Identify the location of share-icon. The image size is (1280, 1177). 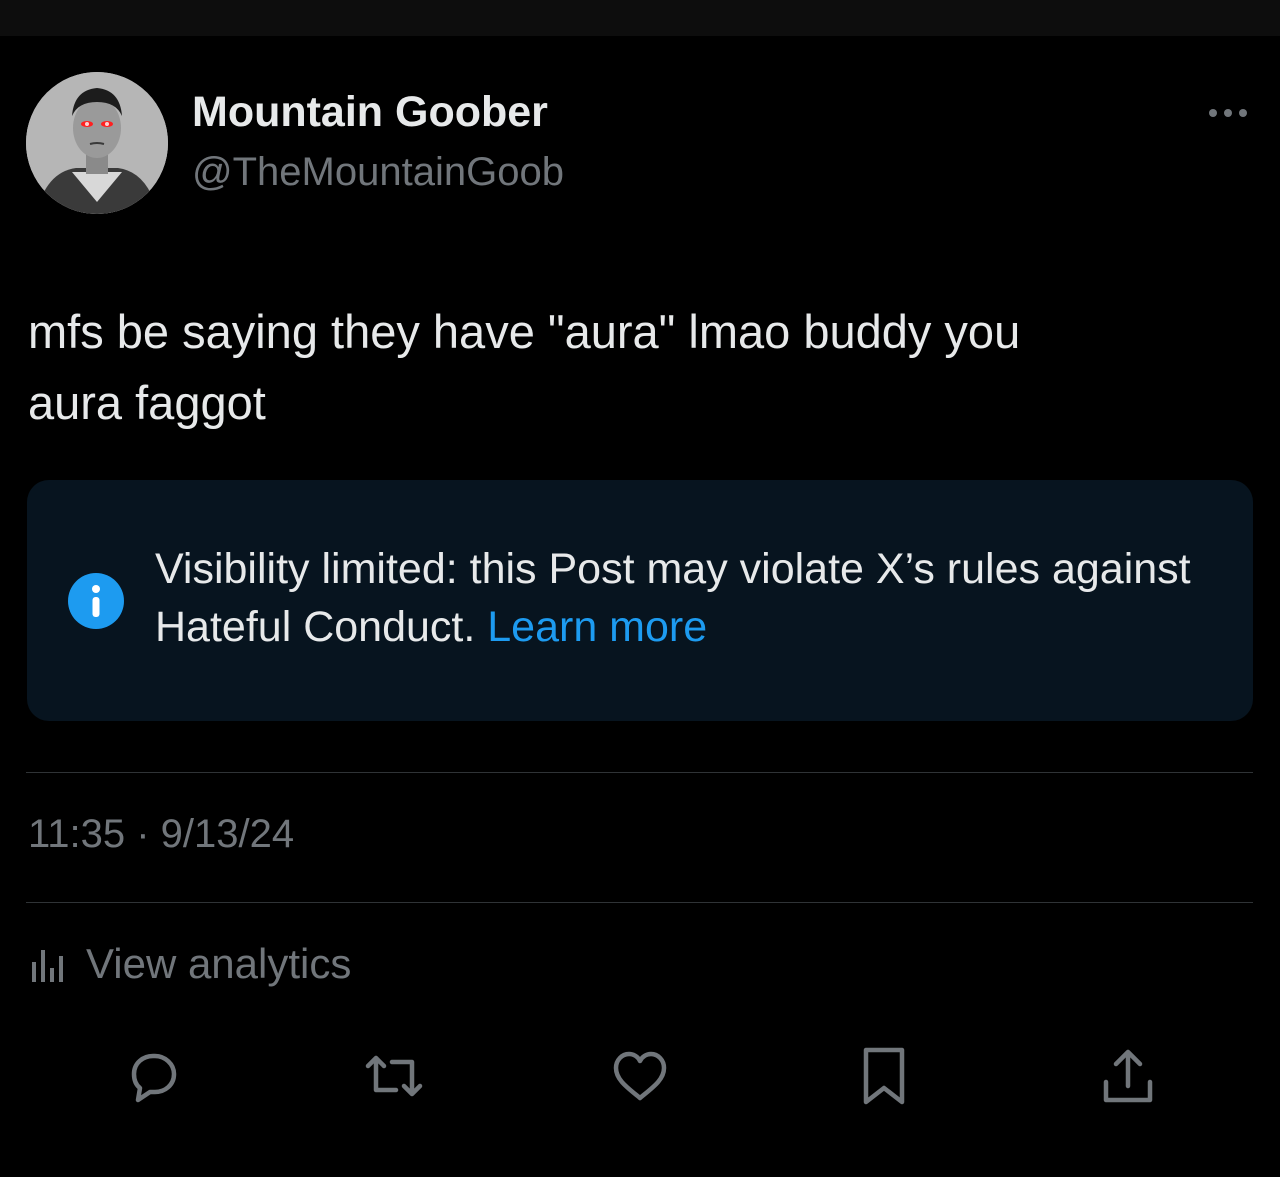
(1128, 1076).